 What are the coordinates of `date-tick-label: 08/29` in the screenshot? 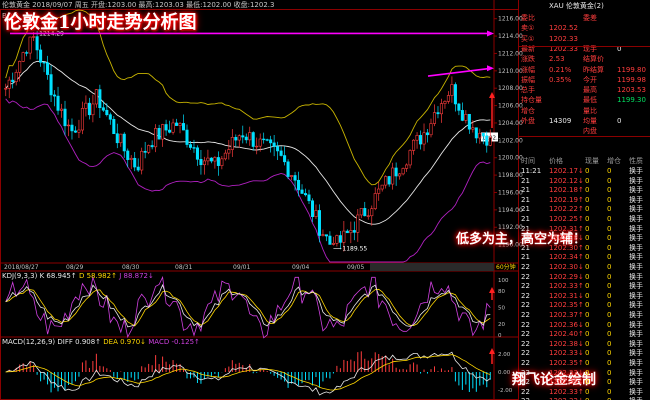 It's located at (74, 267).